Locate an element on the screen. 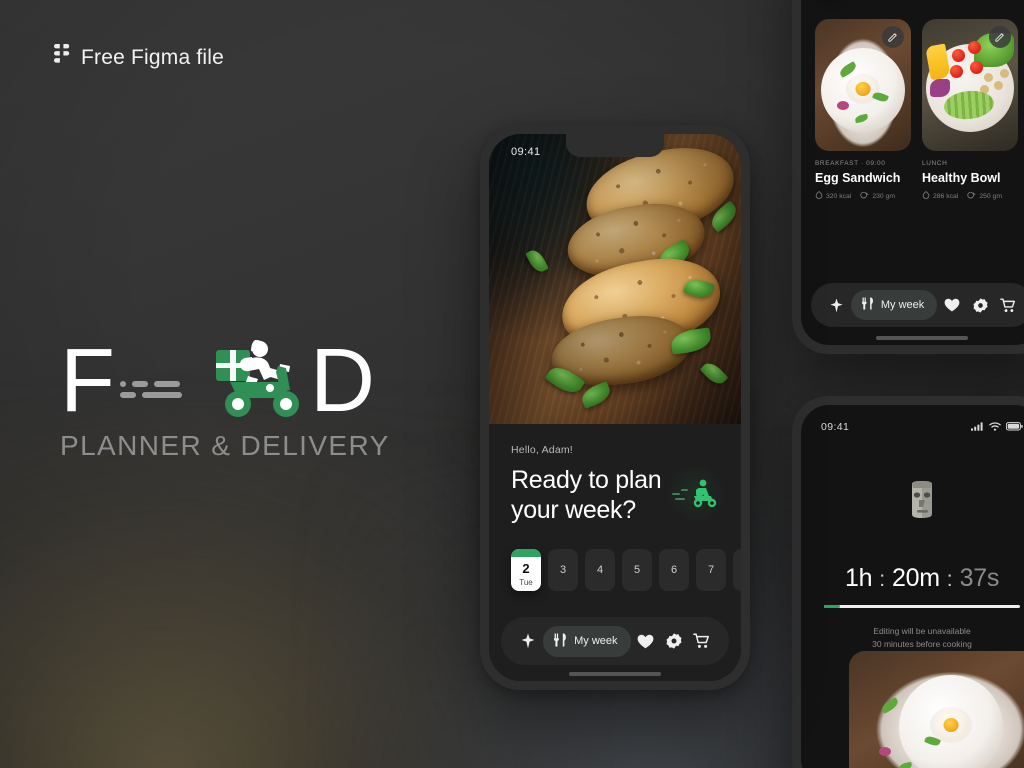 This screenshot has height=768, width=1024. meal-weight: 230 gm is located at coordinates (877, 196).